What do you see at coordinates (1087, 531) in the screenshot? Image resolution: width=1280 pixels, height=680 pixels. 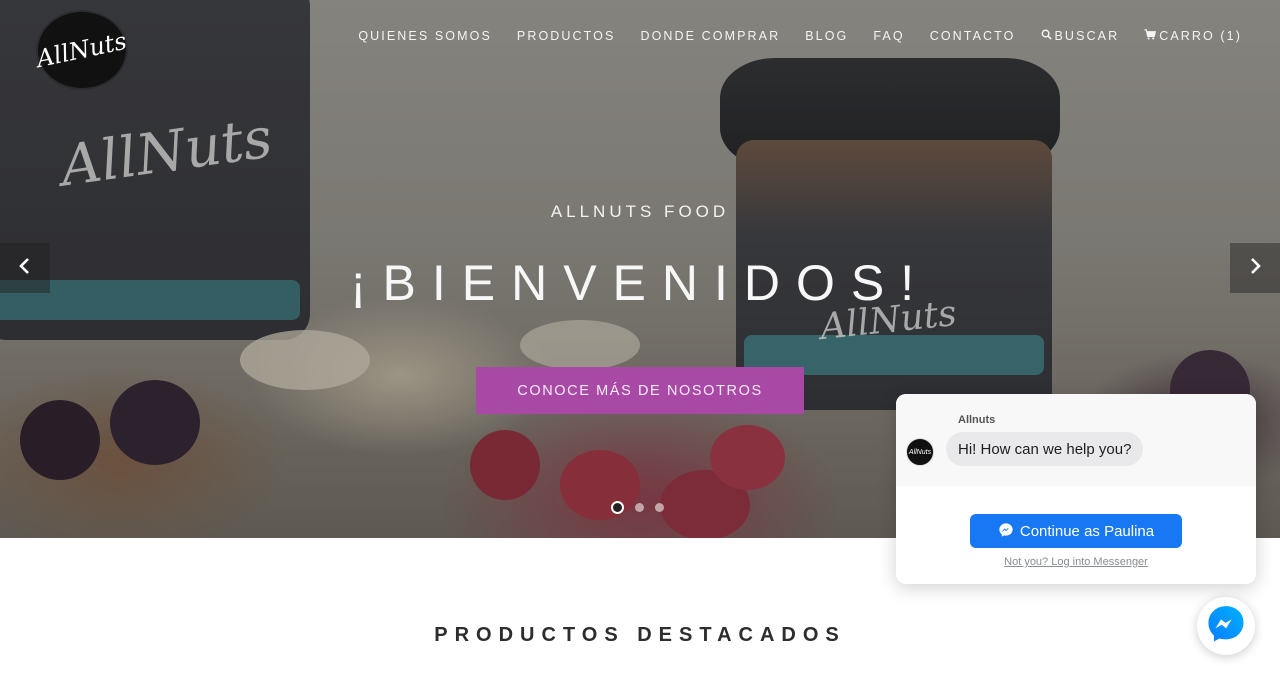 I see `continue-as-label: Continue as Paulina` at bounding box center [1087, 531].